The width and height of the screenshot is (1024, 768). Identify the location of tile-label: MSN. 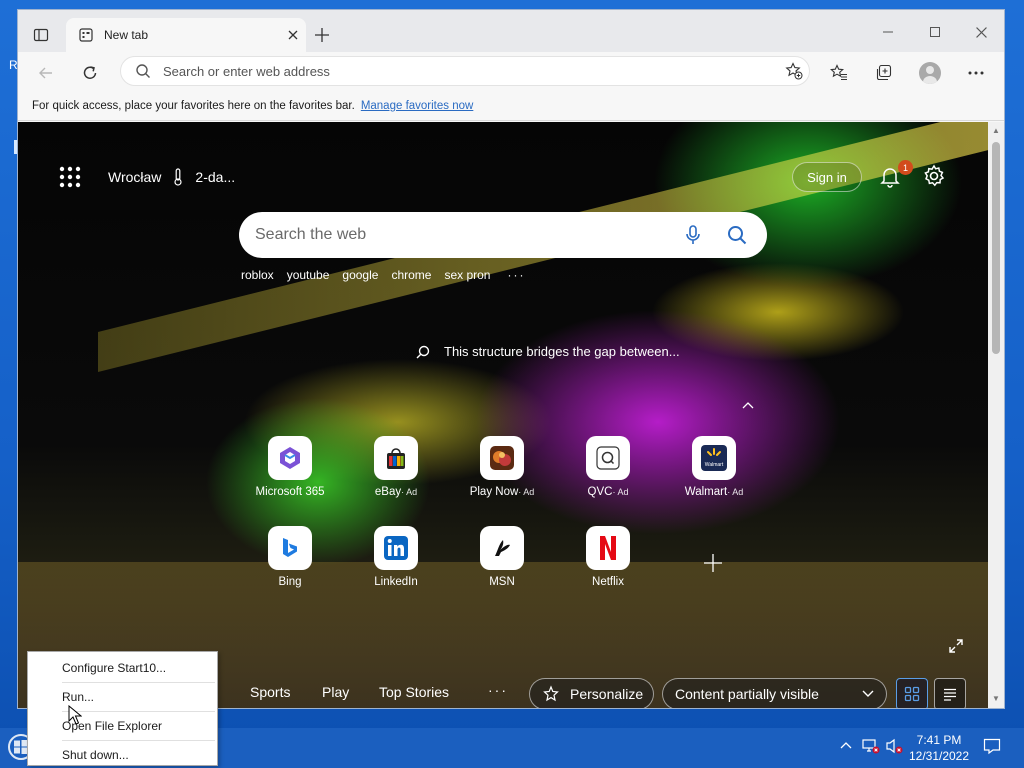
(502, 582).